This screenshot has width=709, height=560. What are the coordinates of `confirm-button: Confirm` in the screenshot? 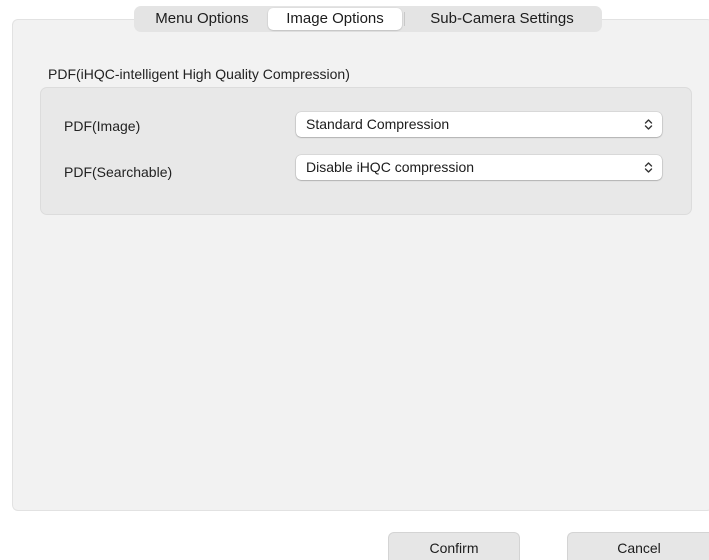 It's located at (454, 546).